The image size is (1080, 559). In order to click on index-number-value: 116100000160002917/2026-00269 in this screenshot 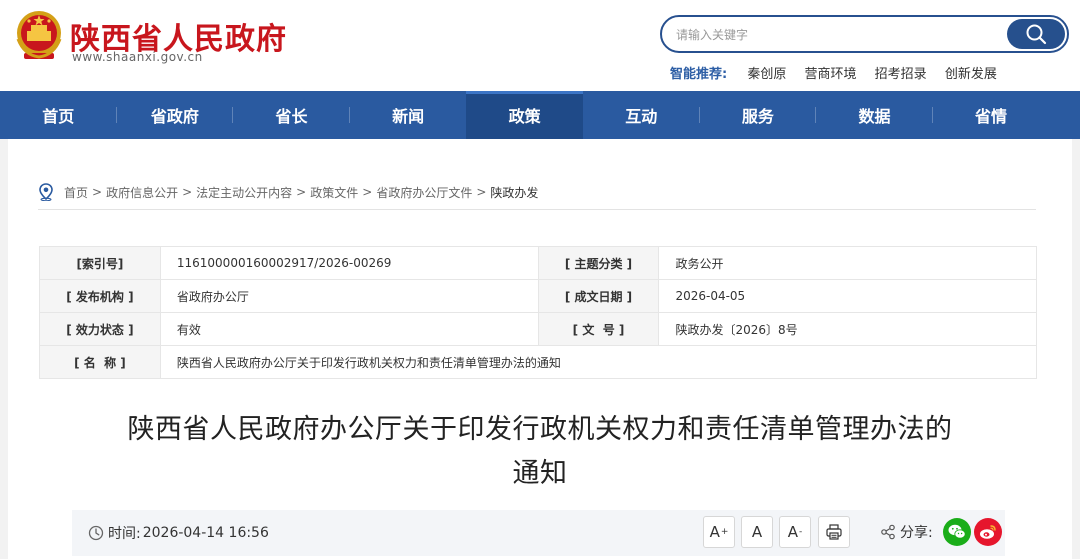, I will do `click(349, 263)`.